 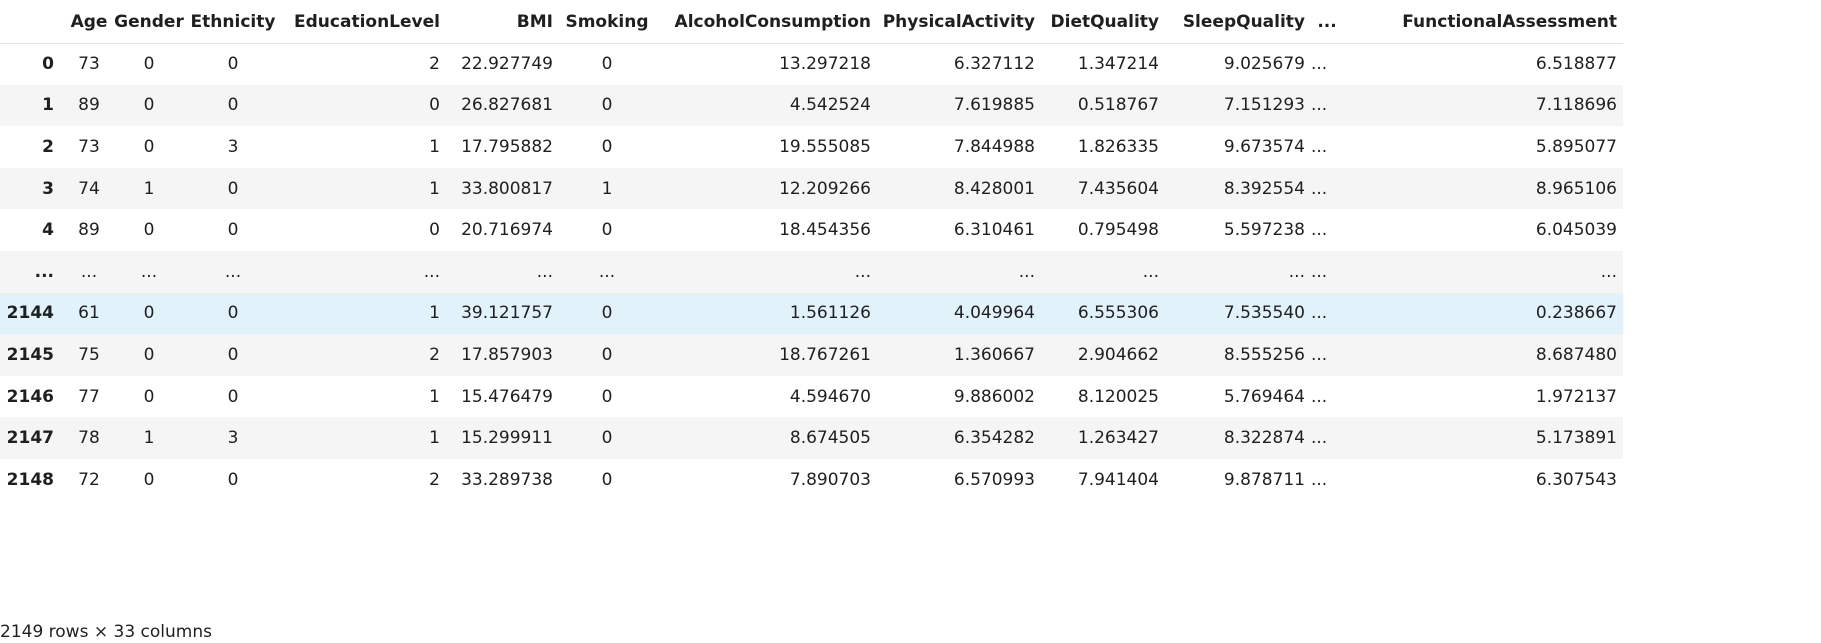 What do you see at coordinates (507, 313) in the screenshot?
I see `table-cell: 39.121757` at bounding box center [507, 313].